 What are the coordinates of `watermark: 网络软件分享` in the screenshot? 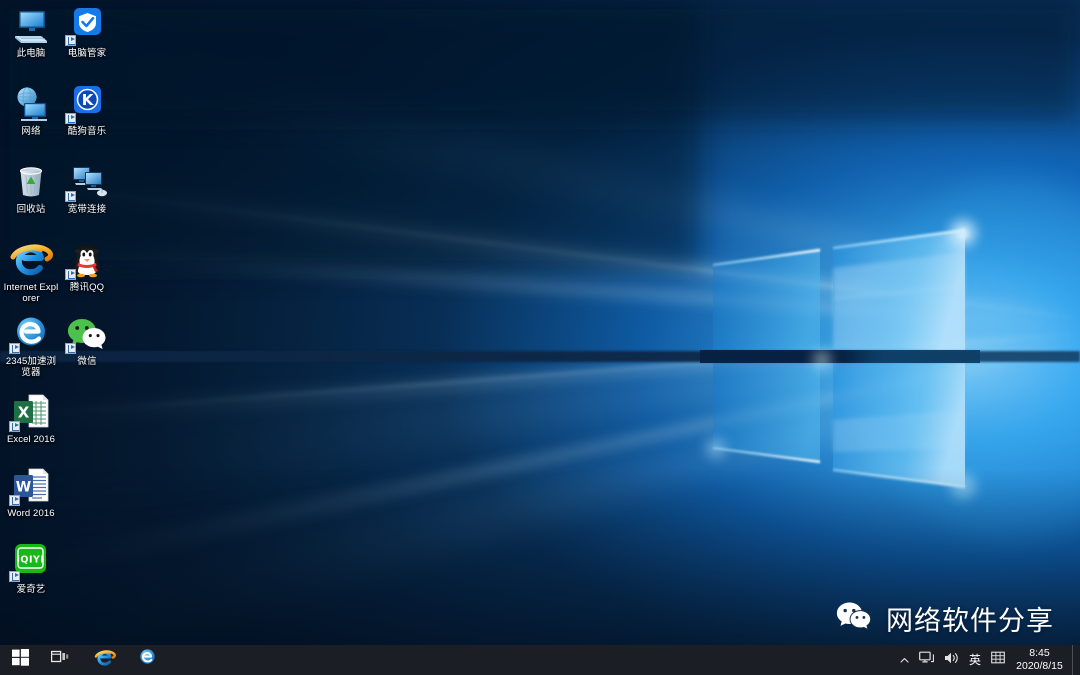 It's located at (943, 618).